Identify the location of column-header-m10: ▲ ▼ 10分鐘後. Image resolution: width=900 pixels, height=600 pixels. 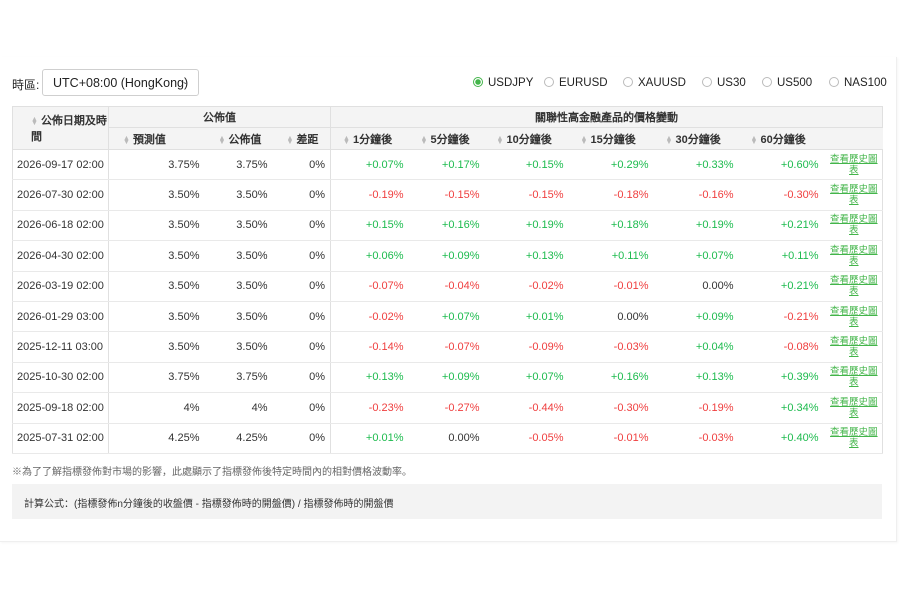
(526, 138).